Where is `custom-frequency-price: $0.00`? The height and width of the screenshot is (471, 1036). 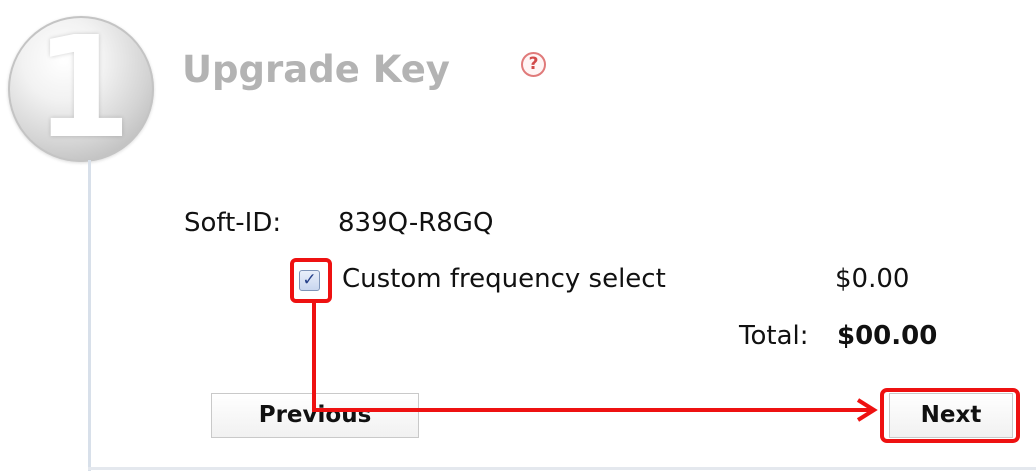
custom-frequency-price: $0.00 is located at coordinates (872, 279).